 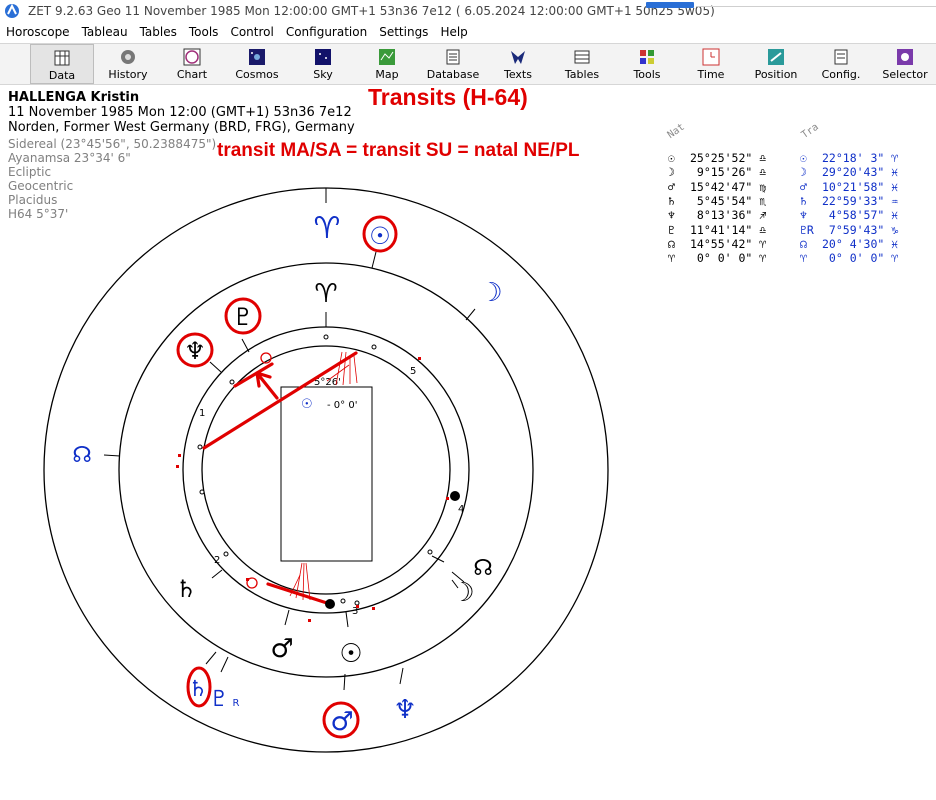 I want to click on transit-pluto-retrograde: R, so click(x=236, y=703).